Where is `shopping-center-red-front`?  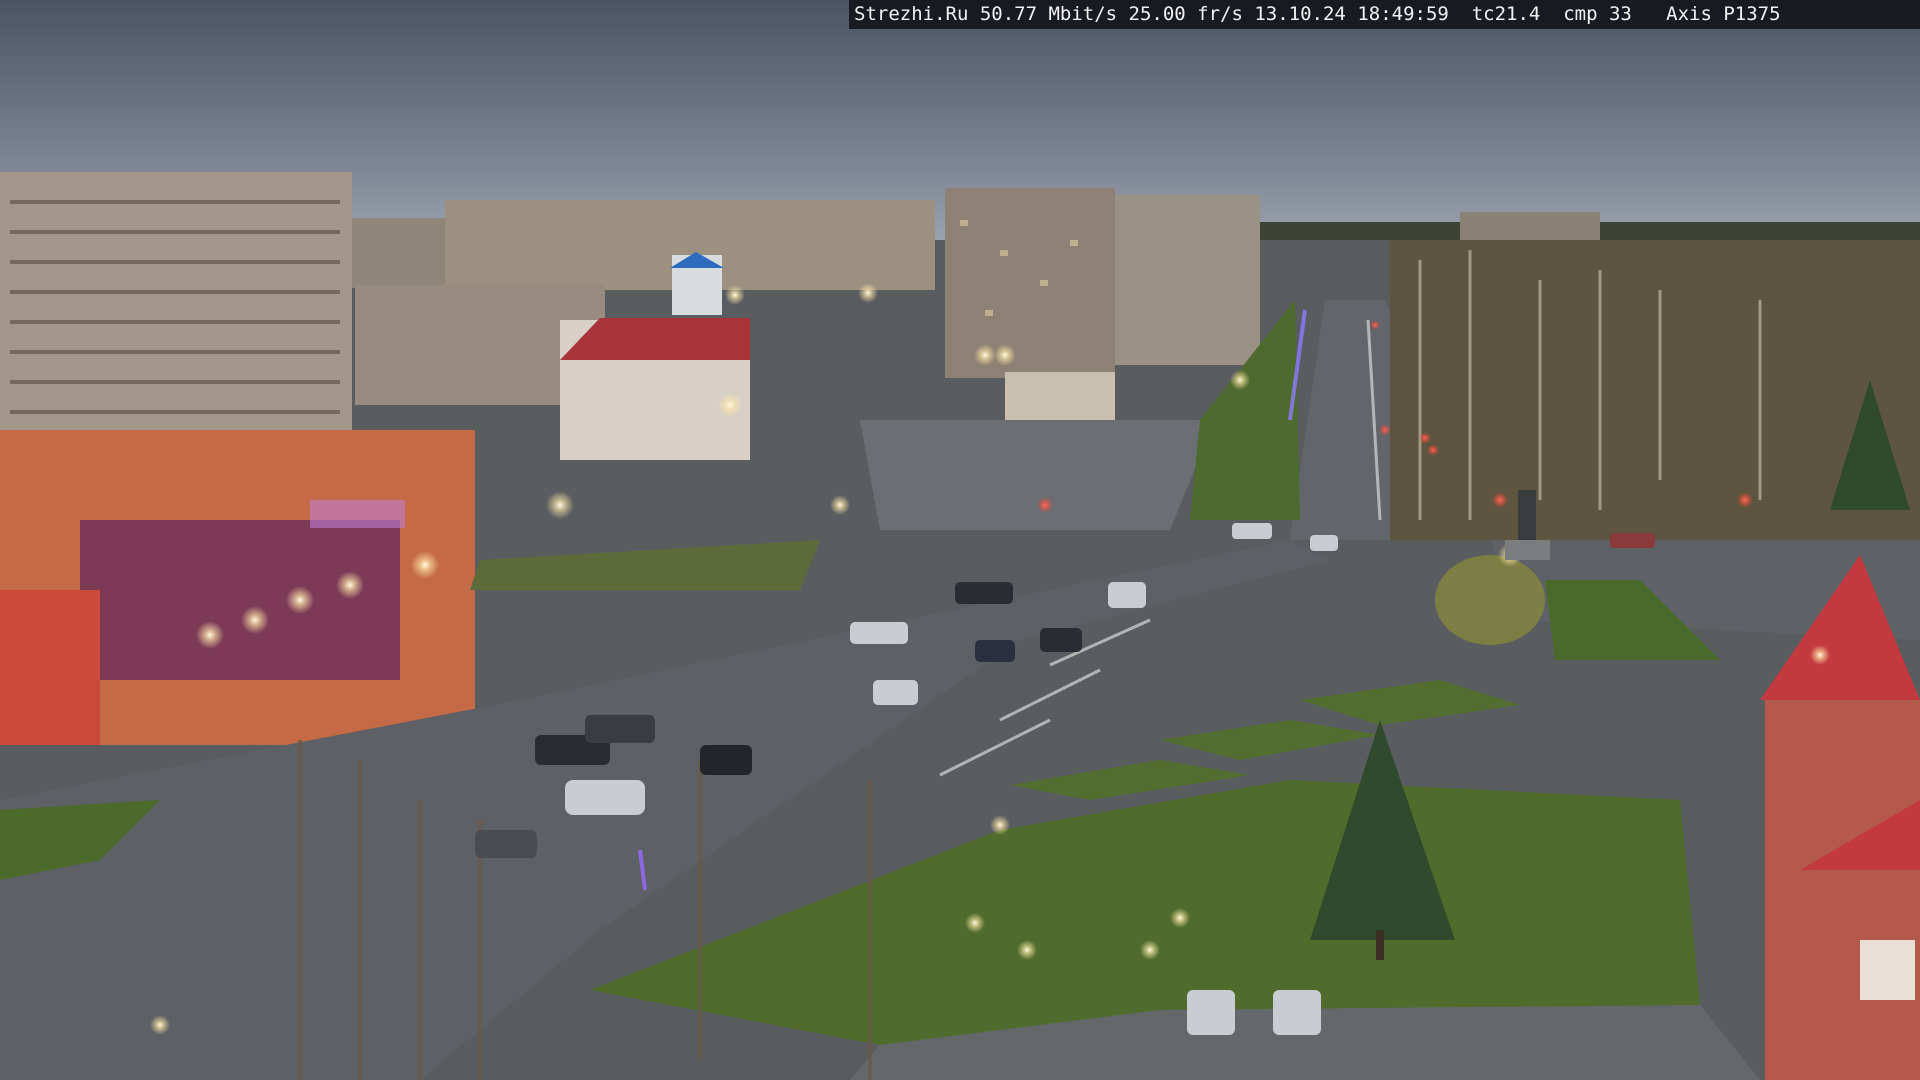
shopping-center-red-front is located at coordinates (50, 667).